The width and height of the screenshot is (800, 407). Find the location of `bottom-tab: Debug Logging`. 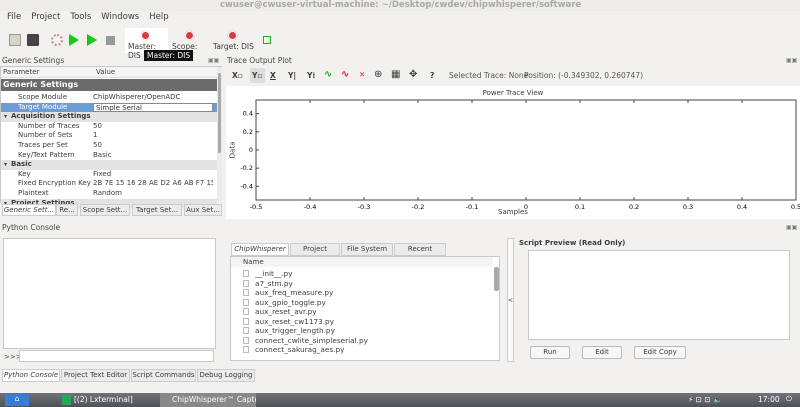

bottom-tab: Debug Logging is located at coordinates (226, 375).